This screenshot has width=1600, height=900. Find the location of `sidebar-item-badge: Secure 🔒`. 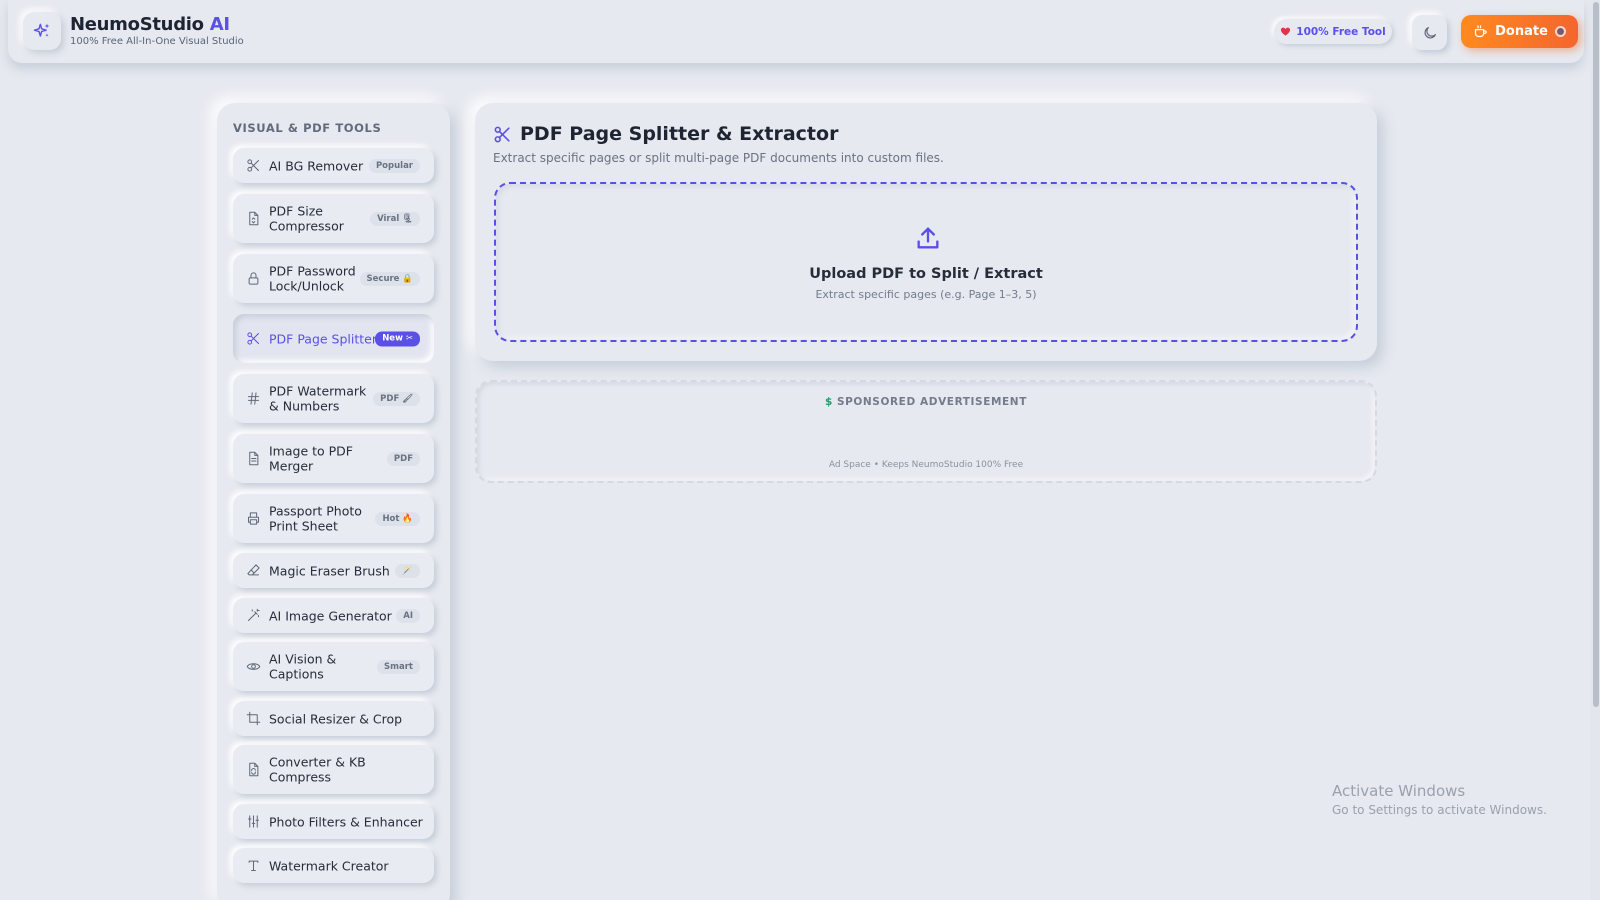

sidebar-item-badge: Secure 🔒 is located at coordinates (389, 278).